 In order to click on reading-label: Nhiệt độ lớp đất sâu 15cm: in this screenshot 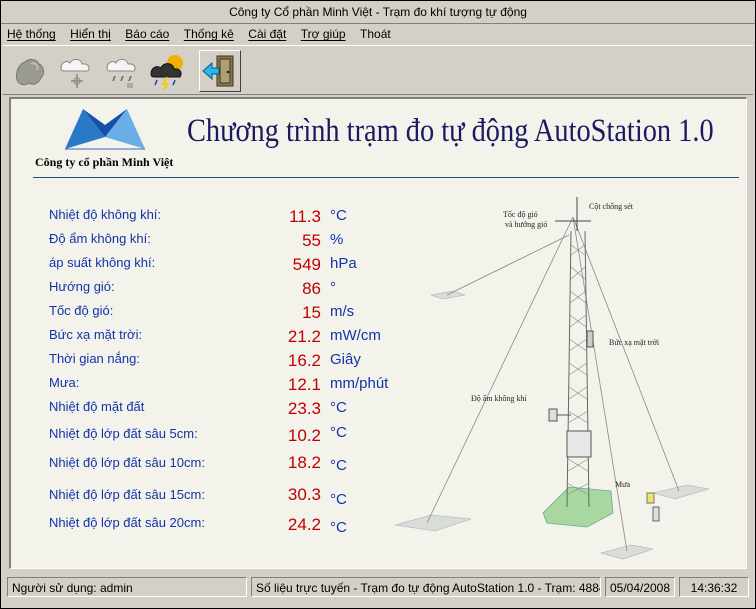, I will do `click(127, 494)`.